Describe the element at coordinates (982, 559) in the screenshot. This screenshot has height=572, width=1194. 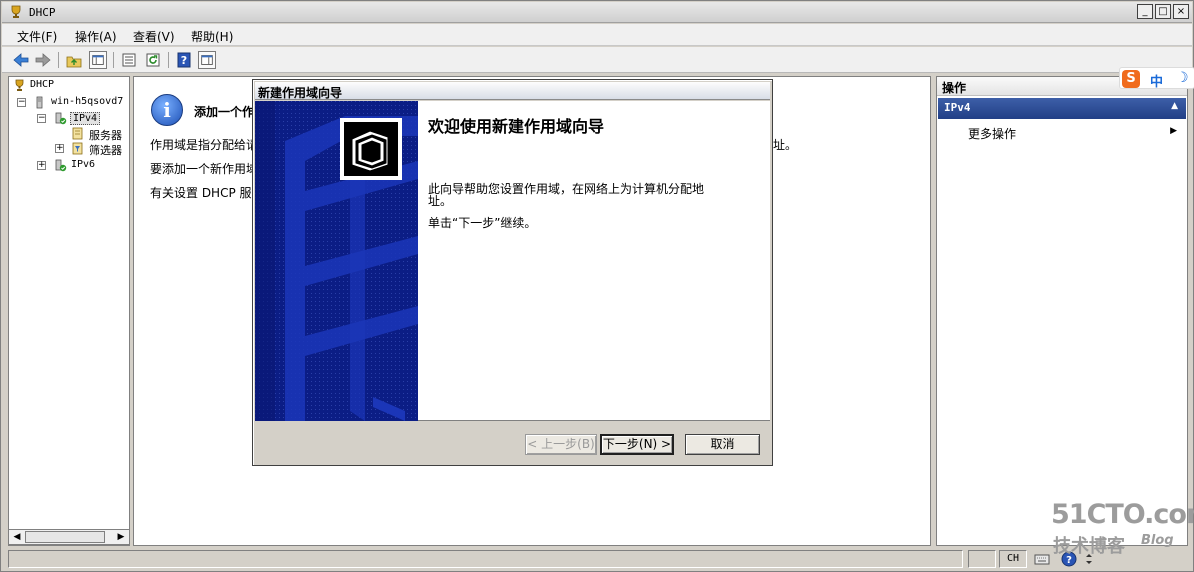
I see `status-field-small` at that location.